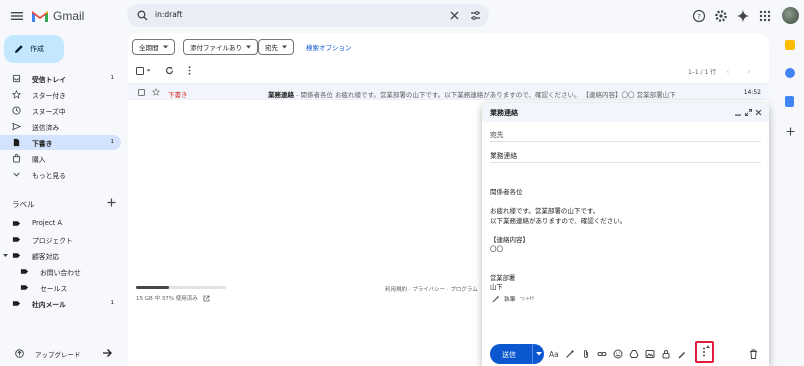 The width and height of the screenshot is (804, 366). Describe the element at coordinates (510, 300) in the screenshot. I see `help-me-write-label: 執筆` at that location.